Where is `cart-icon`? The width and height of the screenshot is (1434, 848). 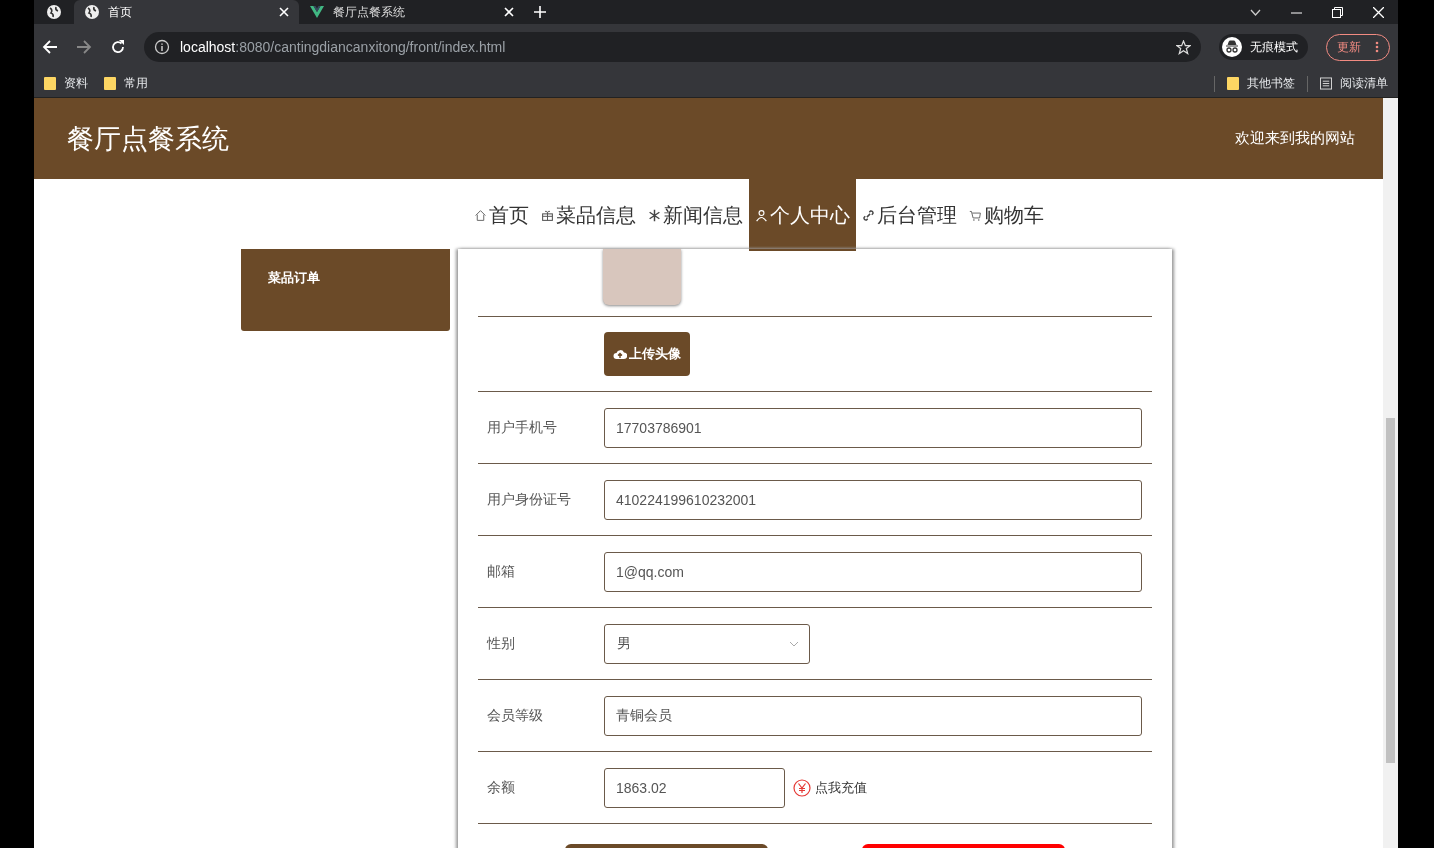 cart-icon is located at coordinates (975, 215).